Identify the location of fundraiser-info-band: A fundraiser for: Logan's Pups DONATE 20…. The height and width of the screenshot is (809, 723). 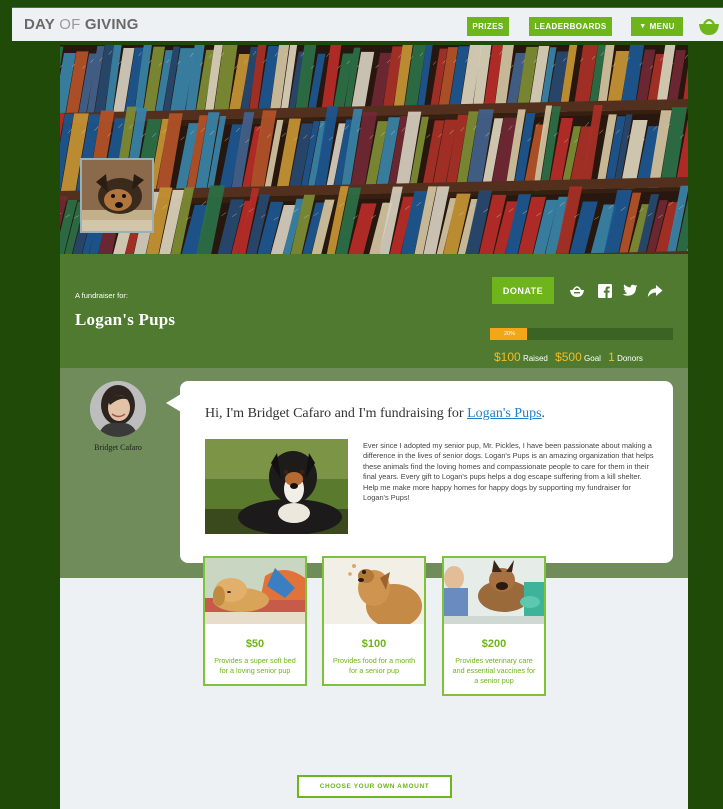
(374, 311).